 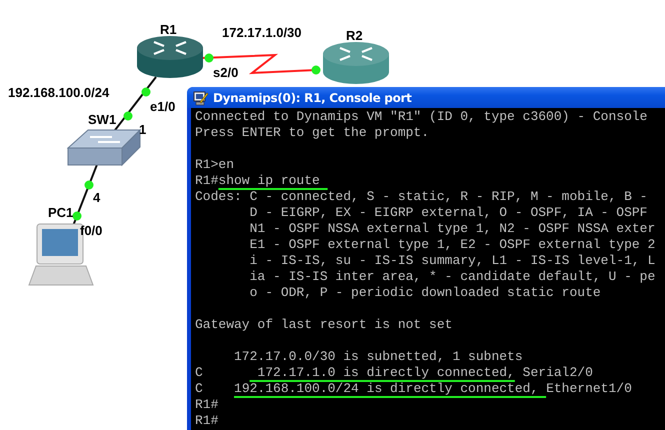 What do you see at coordinates (61, 212) in the screenshot?
I see `device-label: PC1` at bounding box center [61, 212].